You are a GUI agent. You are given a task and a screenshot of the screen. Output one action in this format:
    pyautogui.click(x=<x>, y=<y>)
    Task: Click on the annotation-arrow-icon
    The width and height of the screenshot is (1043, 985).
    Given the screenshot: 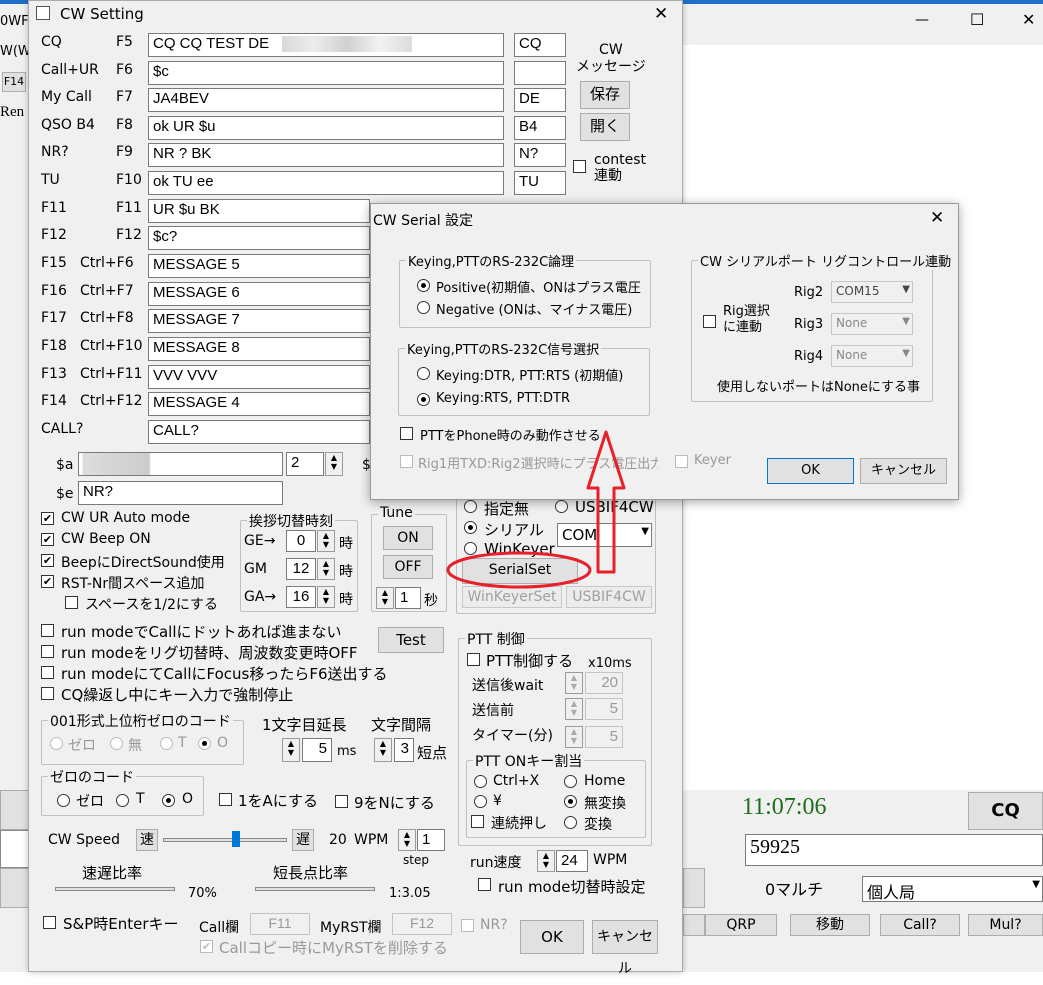 What is the action you would take?
    pyautogui.click(x=606, y=502)
    